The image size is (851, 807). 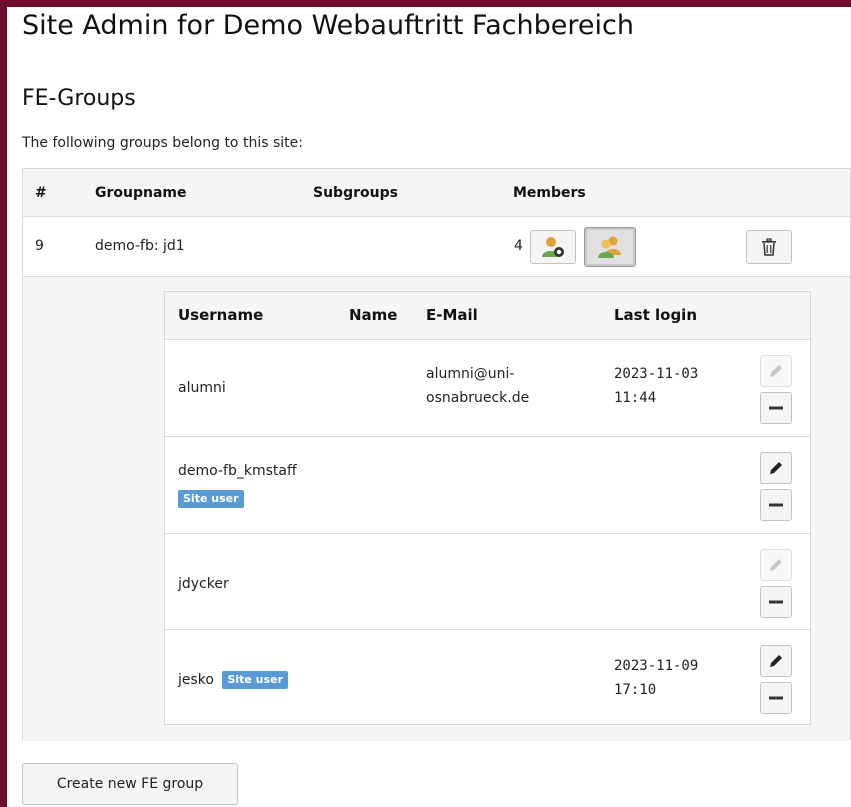 I want to click on member-username: jesko, so click(x=196, y=680).